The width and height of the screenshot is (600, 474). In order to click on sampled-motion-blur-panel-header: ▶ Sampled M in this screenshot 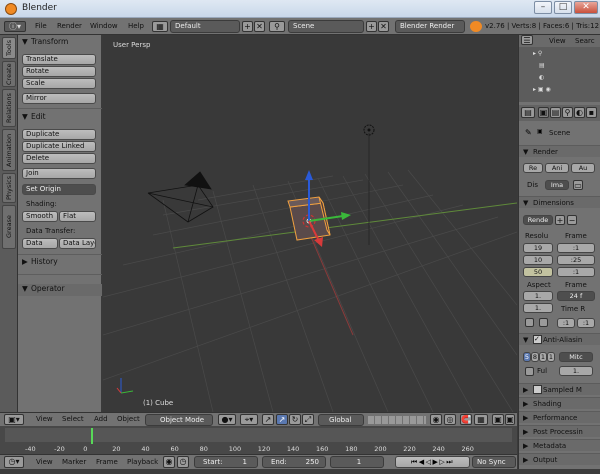, I will do `click(559, 389)`.